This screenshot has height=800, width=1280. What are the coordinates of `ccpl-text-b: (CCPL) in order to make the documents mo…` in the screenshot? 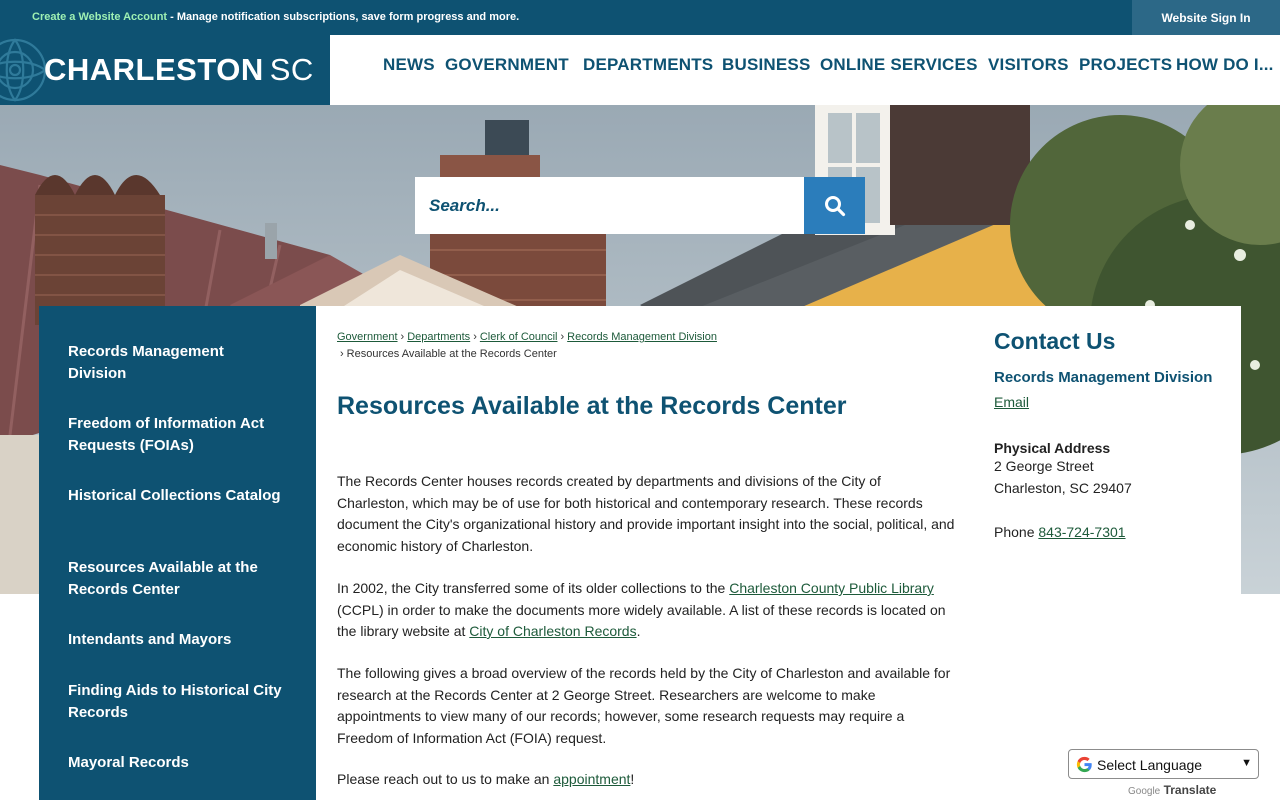 It's located at (641, 620).